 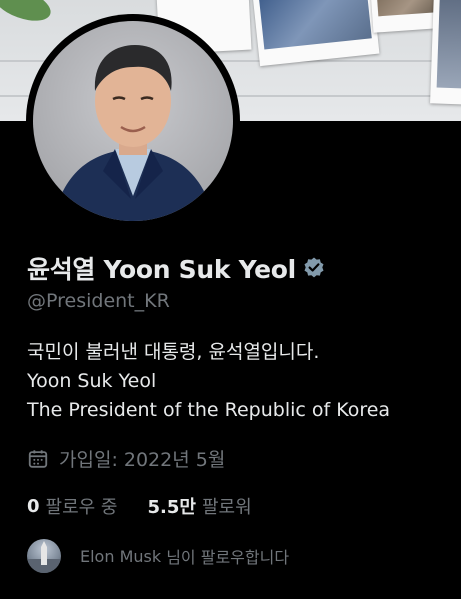 I want to click on verified-badge-icon, so click(x=314, y=268).